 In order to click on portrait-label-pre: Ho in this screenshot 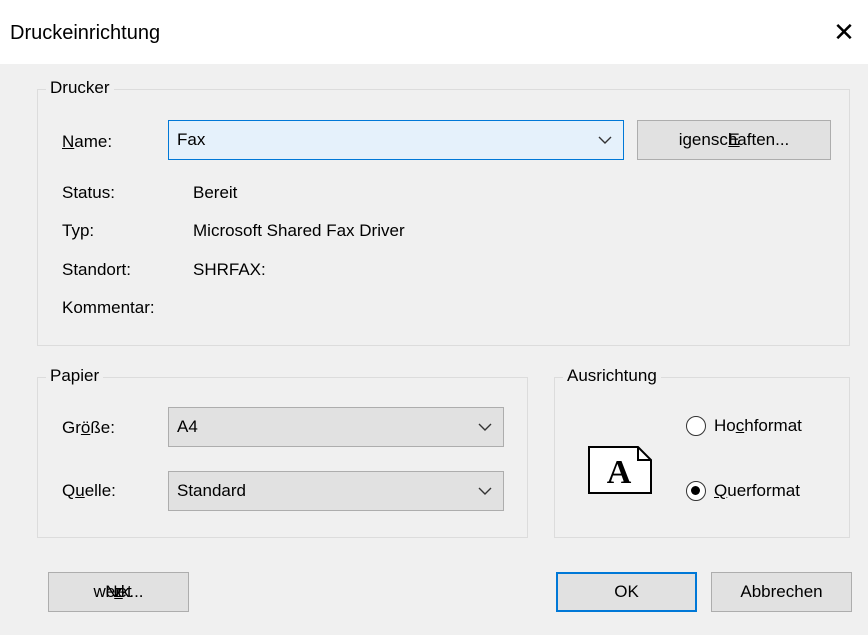, I will do `click(725, 425)`.